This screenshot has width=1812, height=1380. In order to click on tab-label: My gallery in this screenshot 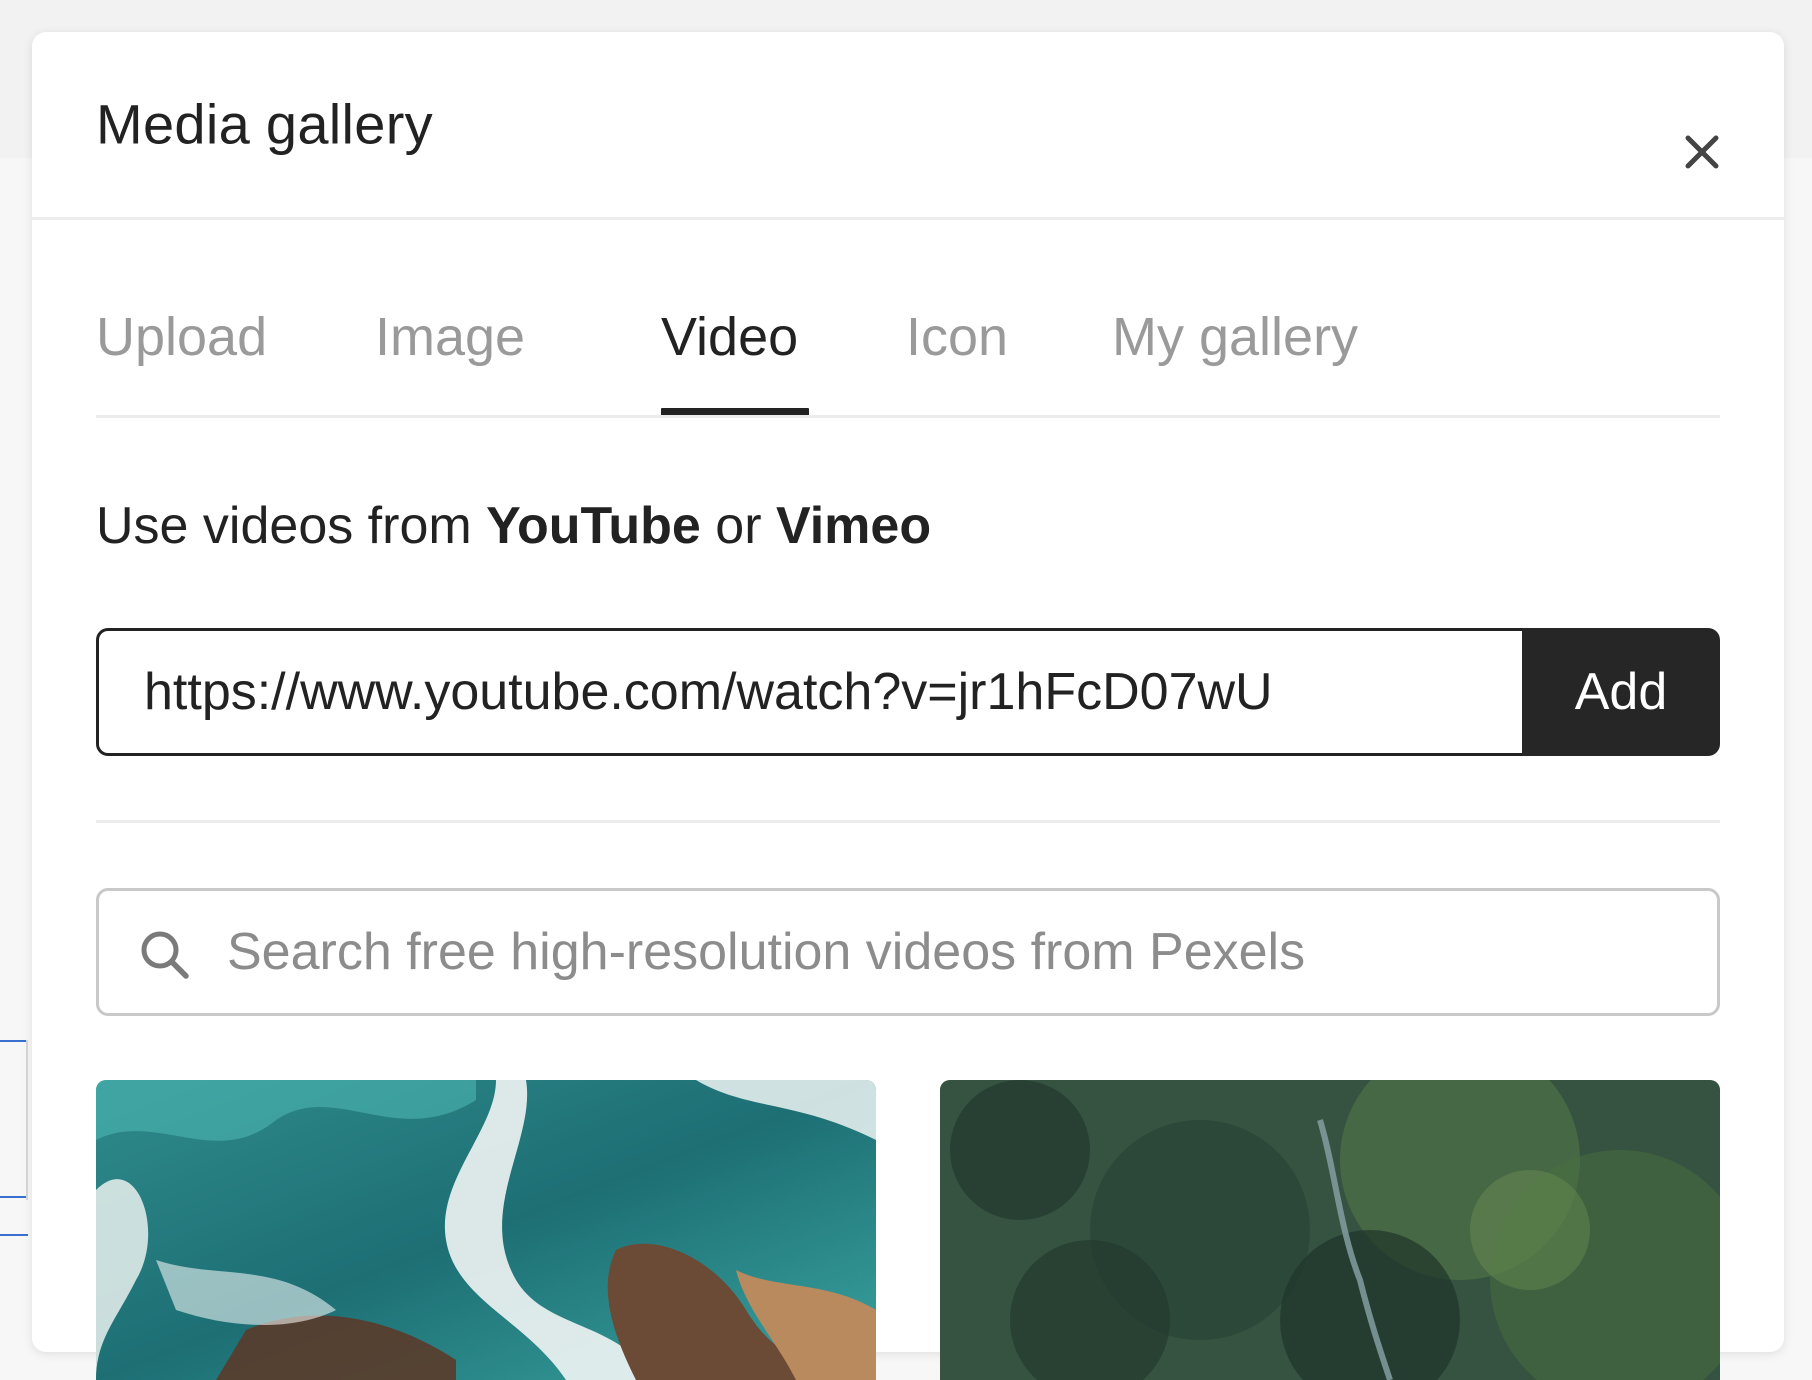, I will do `click(1235, 337)`.